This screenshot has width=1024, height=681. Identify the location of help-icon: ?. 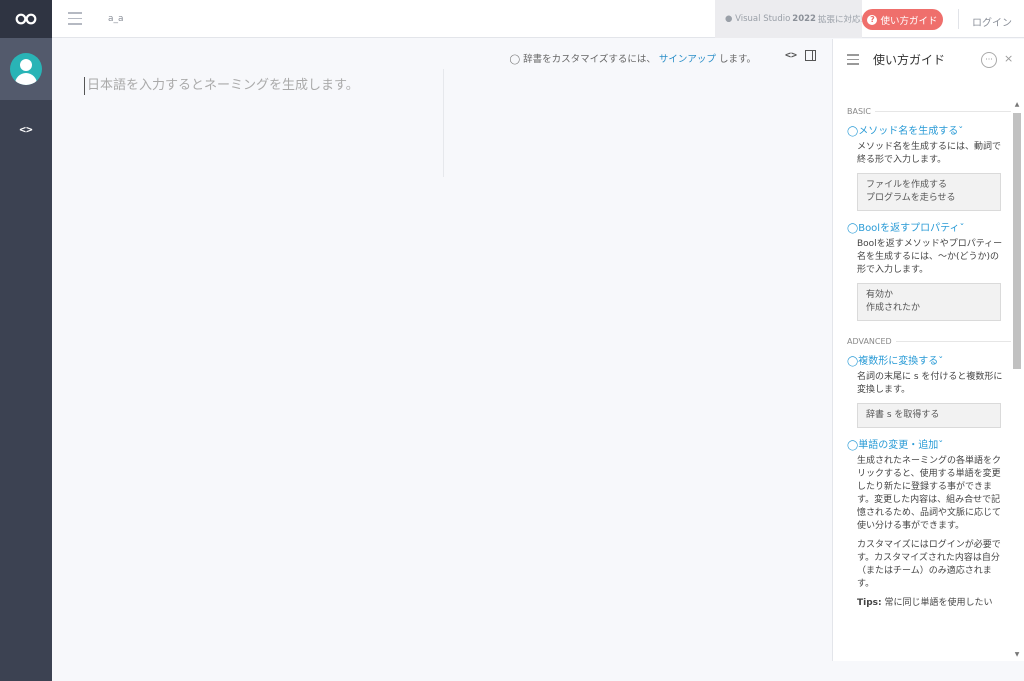
(872, 19).